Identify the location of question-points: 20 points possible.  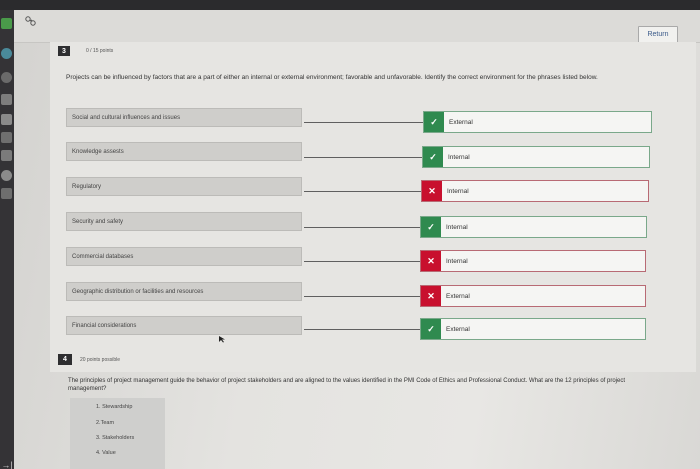
(100, 360).